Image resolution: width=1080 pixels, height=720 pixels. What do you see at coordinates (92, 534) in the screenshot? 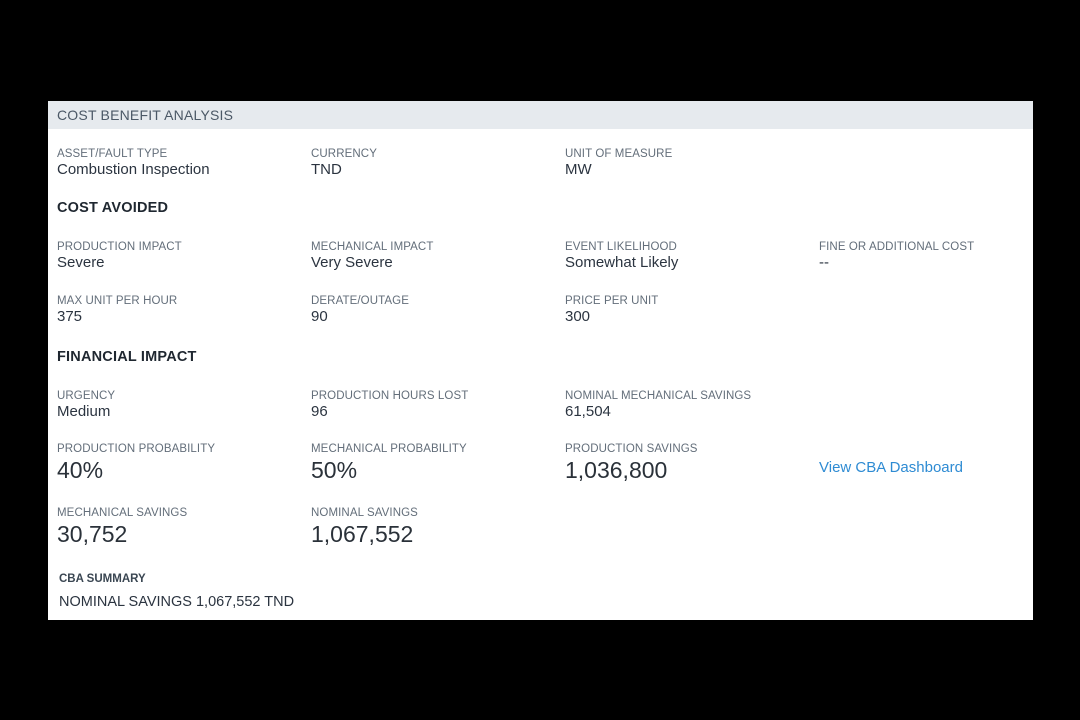
I see `mechanical-savings-value: 30,752` at bounding box center [92, 534].